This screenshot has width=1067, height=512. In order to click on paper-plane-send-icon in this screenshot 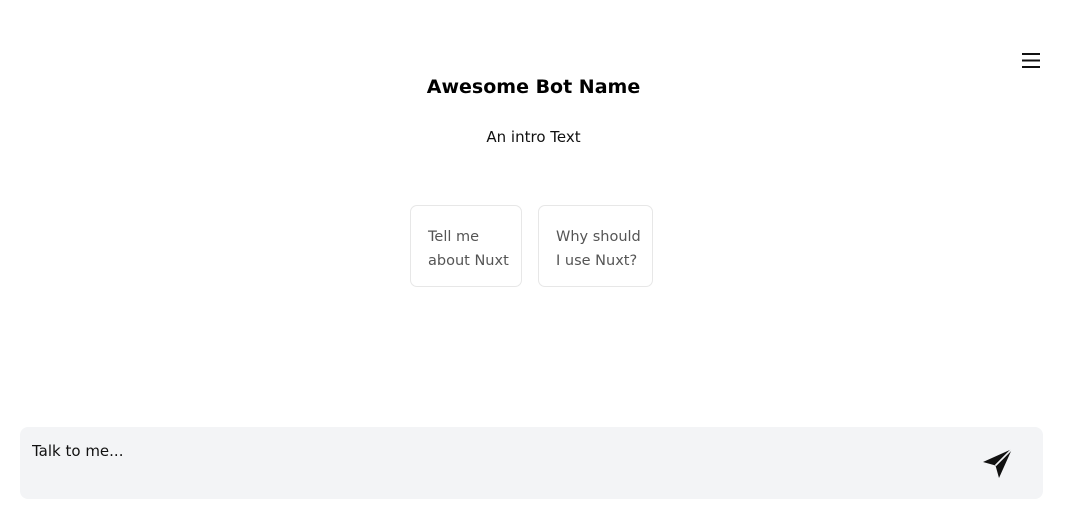, I will do `click(998, 463)`.